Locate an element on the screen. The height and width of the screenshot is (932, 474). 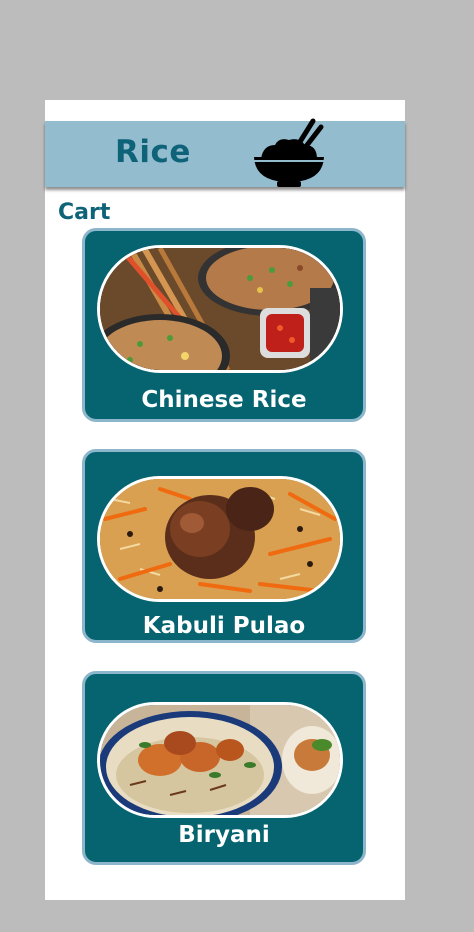
rice-bowl-icon is located at coordinates (289, 152).